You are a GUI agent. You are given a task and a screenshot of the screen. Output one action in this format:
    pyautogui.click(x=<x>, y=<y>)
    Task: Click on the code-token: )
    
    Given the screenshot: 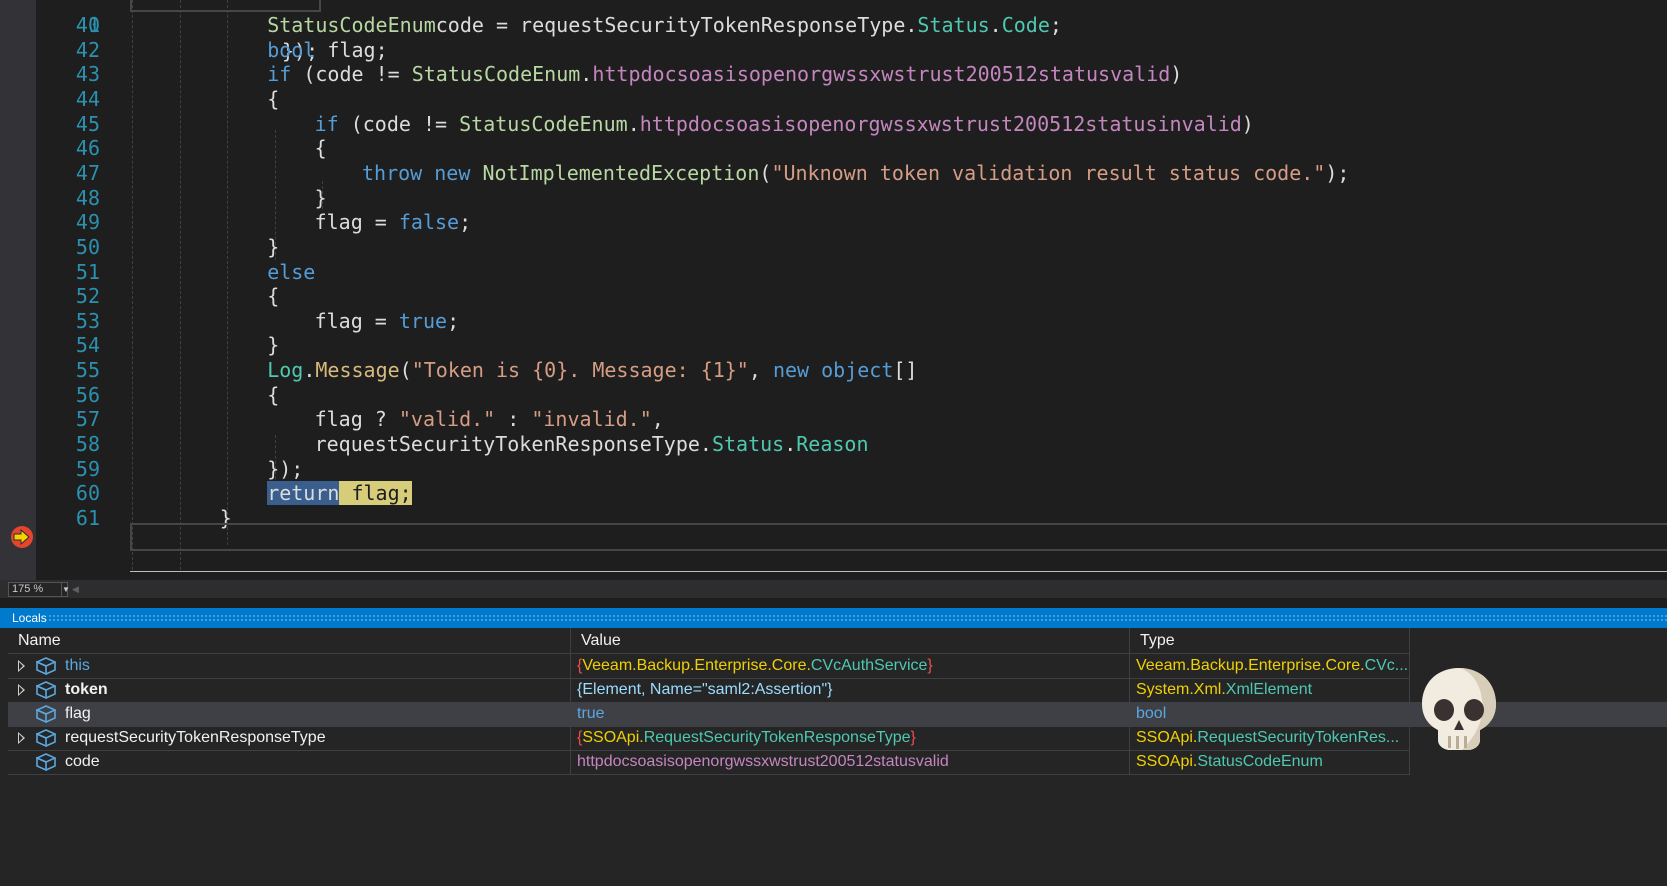 What is the action you would take?
    pyautogui.click(x=1247, y=123)
    